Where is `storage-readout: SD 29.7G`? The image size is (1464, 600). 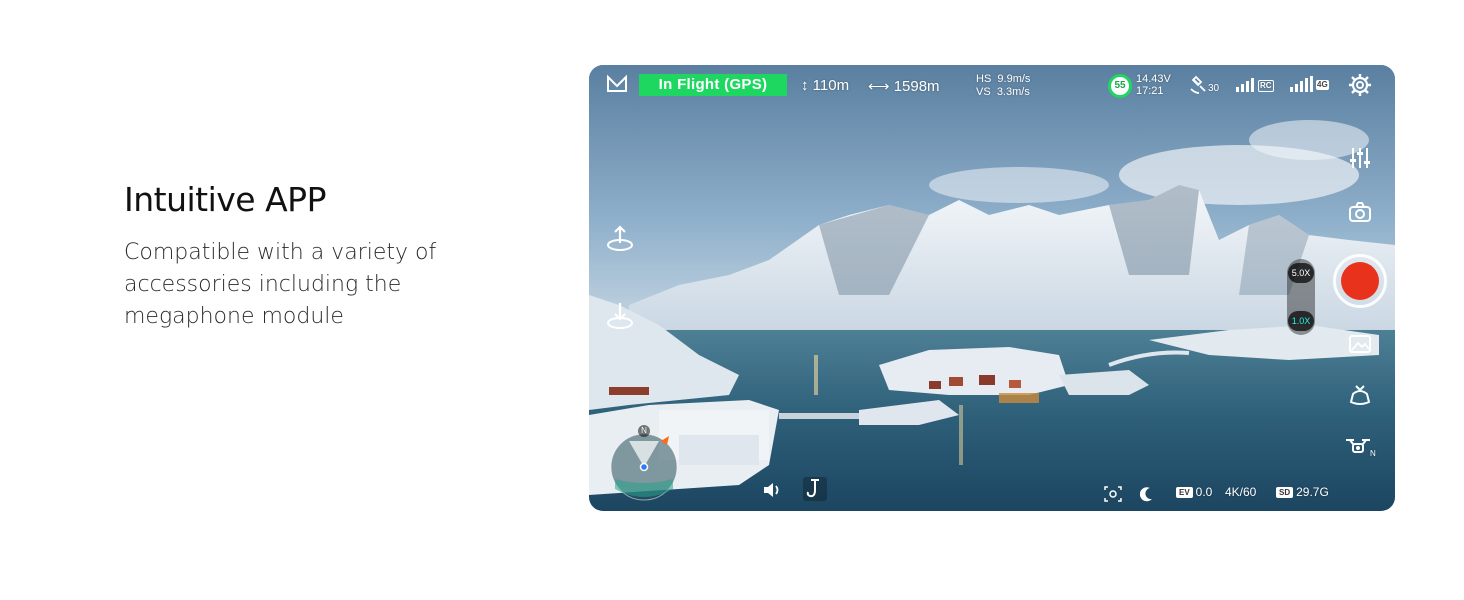 storage-readout: SD 29.7G is located at coordinates (1302, 492).